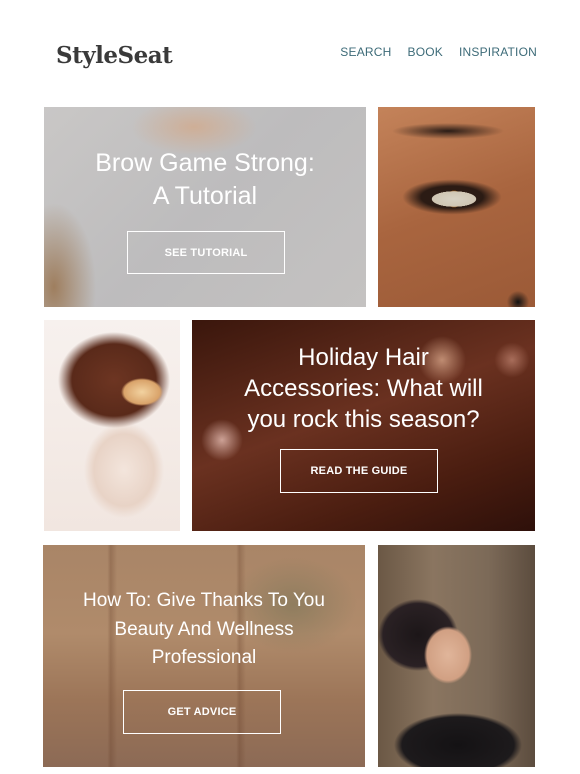  Describe the element at coordinates (205, 163) in the screenshot. I see `brow-title-line: Brow Game Strong:` at that location.